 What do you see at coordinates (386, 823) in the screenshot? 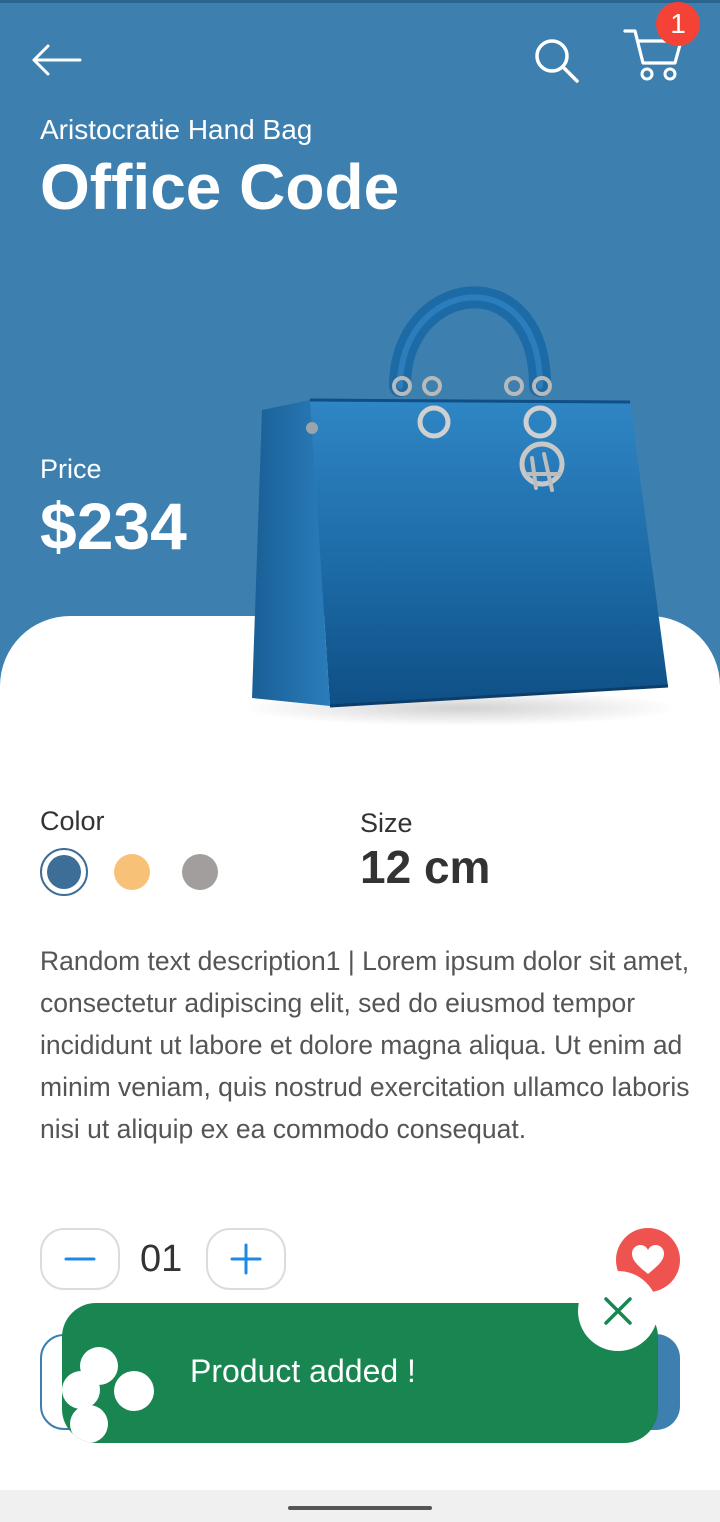
I see `size-label: Size` at bounding box center [386, 823].